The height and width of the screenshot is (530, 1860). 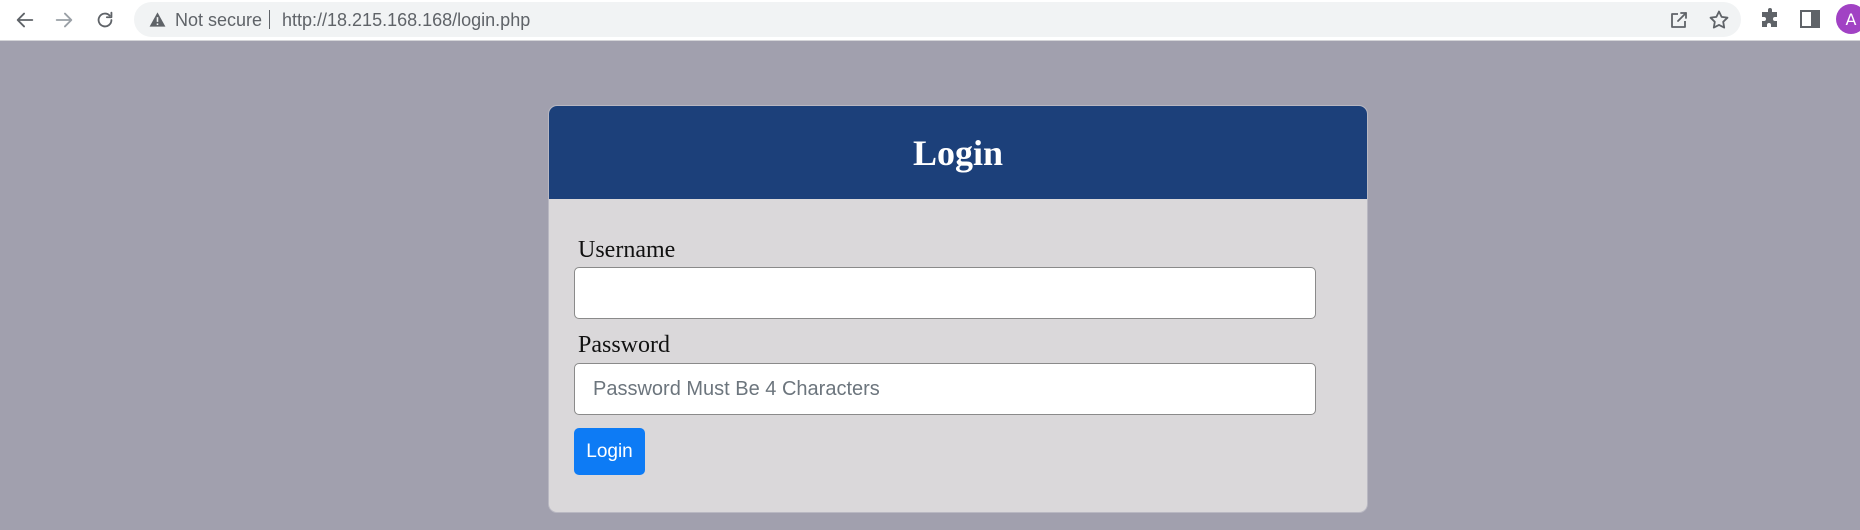 What do you see at coordinates (1810, 19) in the screenshot?
I see `side-panel-icon` at bounding box center [1810, 19].